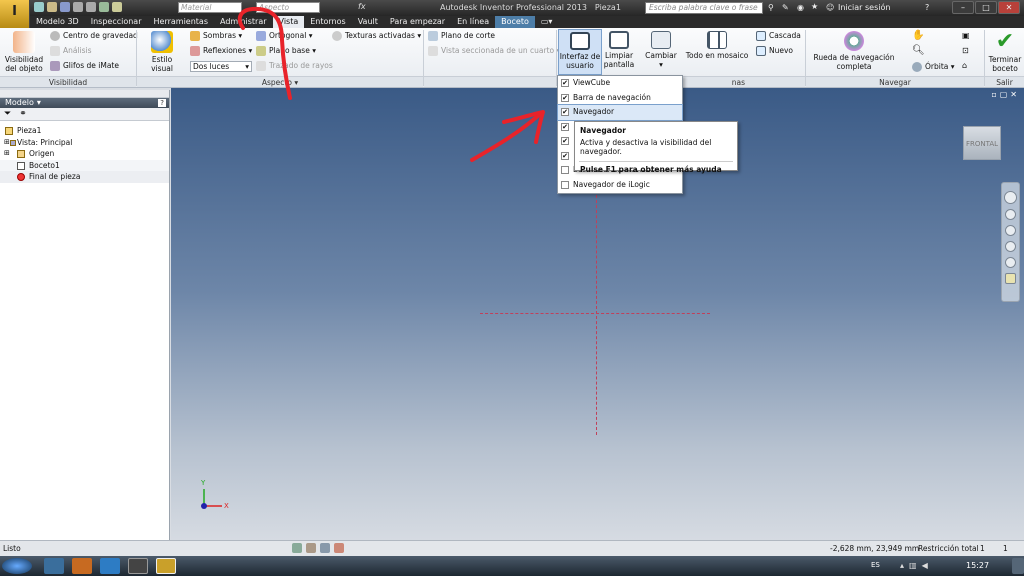  What do you see at coordinates (515, 22) in the screenshot?
I see `tab-boceto: Boceto` at bounding box center [515, 22].